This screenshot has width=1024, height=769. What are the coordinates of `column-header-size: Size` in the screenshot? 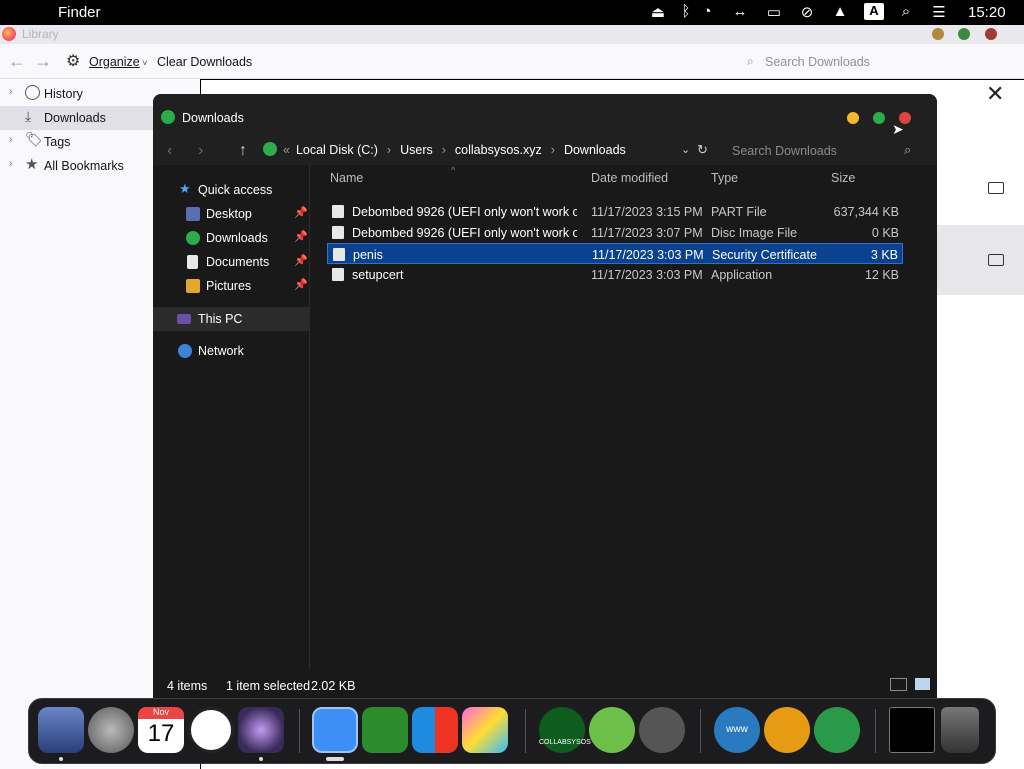 It's located at (843, 178).